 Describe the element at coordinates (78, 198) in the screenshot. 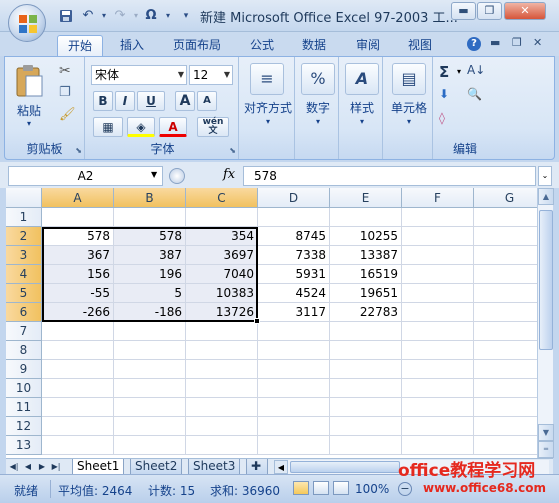

I see `column-header-a: A` at that location.